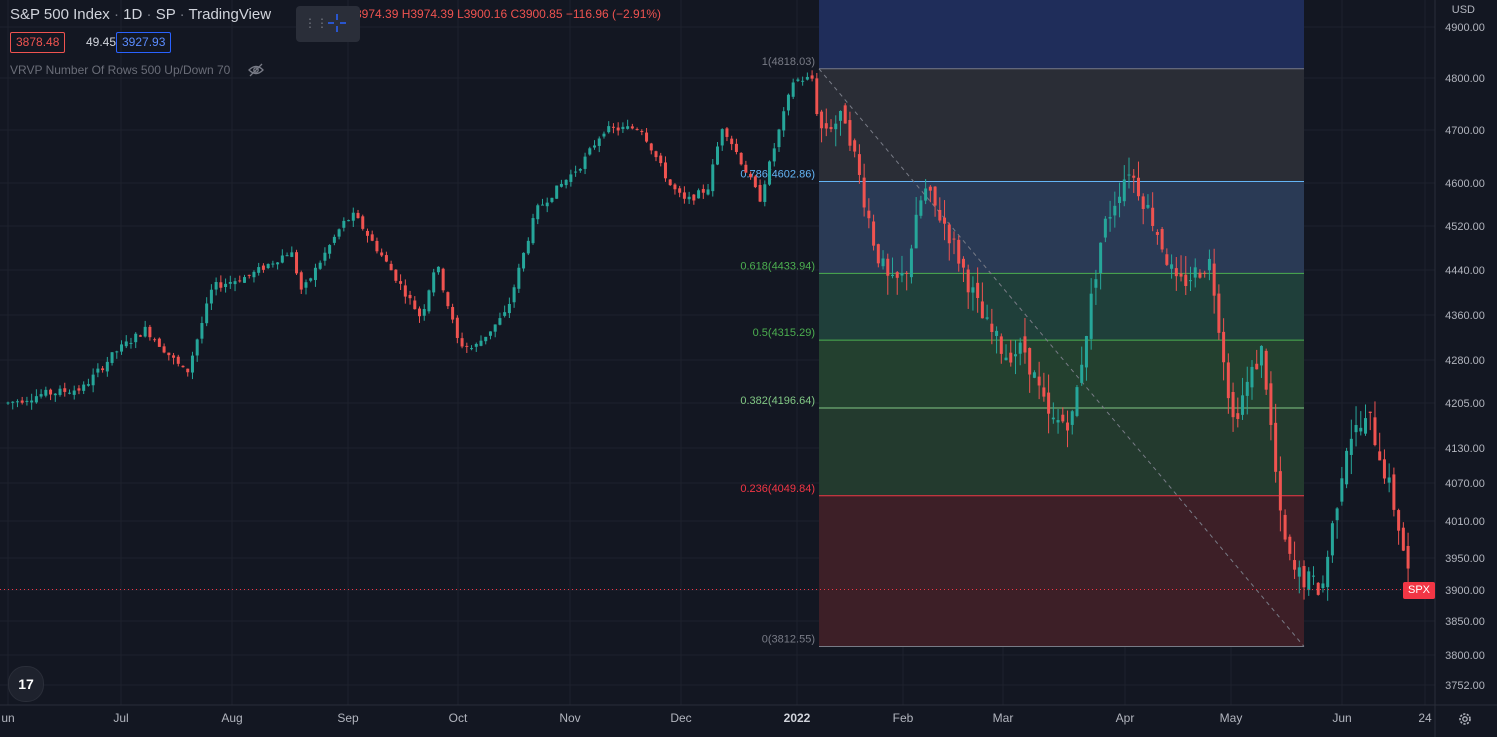 The height and width of the screenshot is (737, 1497). What do you see at coordinates (1465, 591) in the screenshot?
I see `price-tick-label: 3900.00` at bounding box center [1465, 591].